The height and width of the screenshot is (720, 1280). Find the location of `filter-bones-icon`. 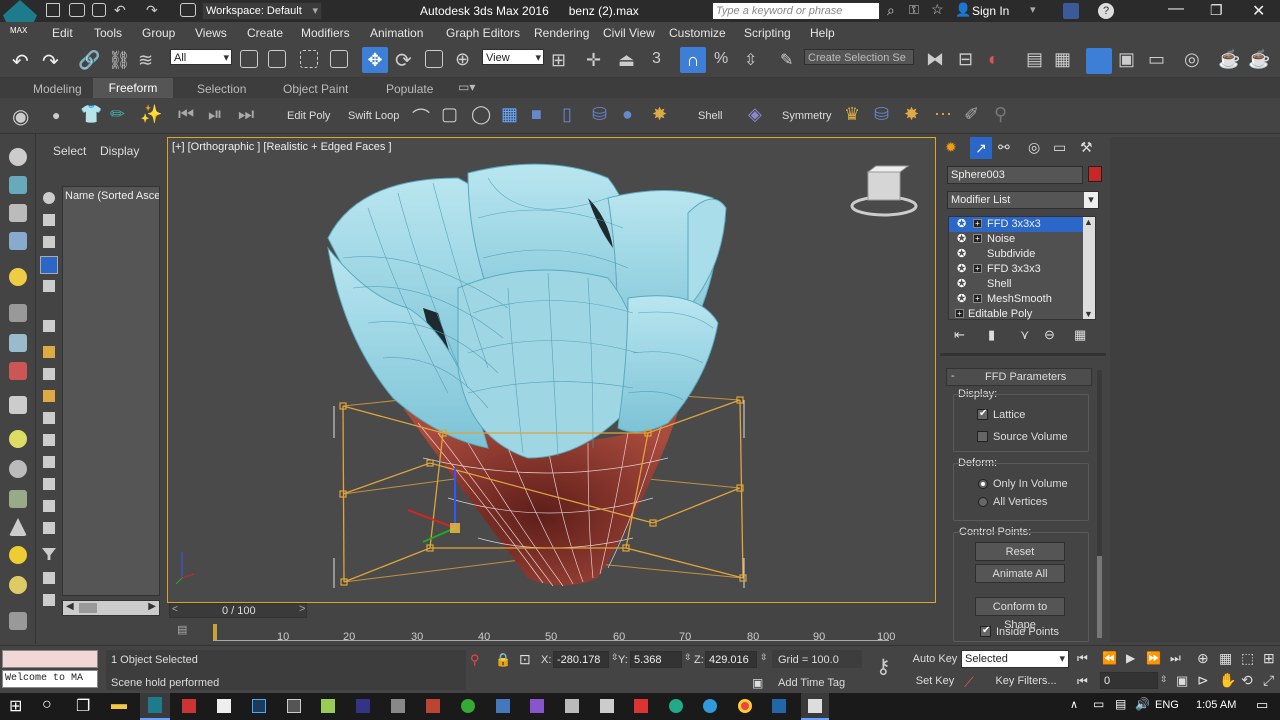

filter-bones-icon is located at coordinates (49, 396).